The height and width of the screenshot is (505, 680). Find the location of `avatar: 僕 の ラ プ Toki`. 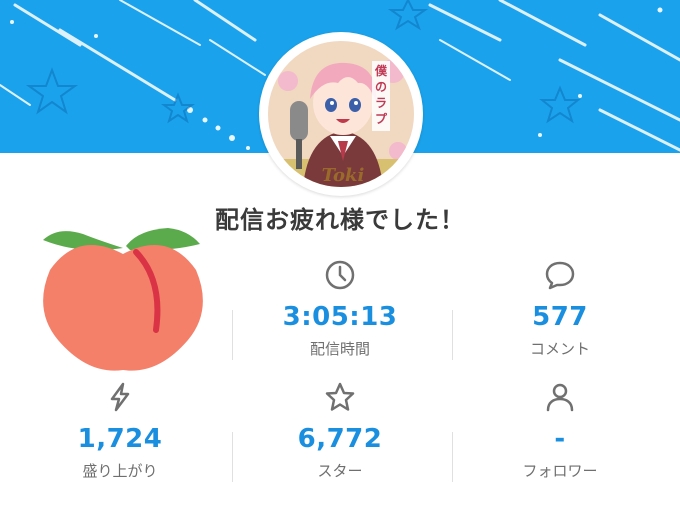

avatar: 僕 の ラ プ Toki is located at coordinates (341, 114).